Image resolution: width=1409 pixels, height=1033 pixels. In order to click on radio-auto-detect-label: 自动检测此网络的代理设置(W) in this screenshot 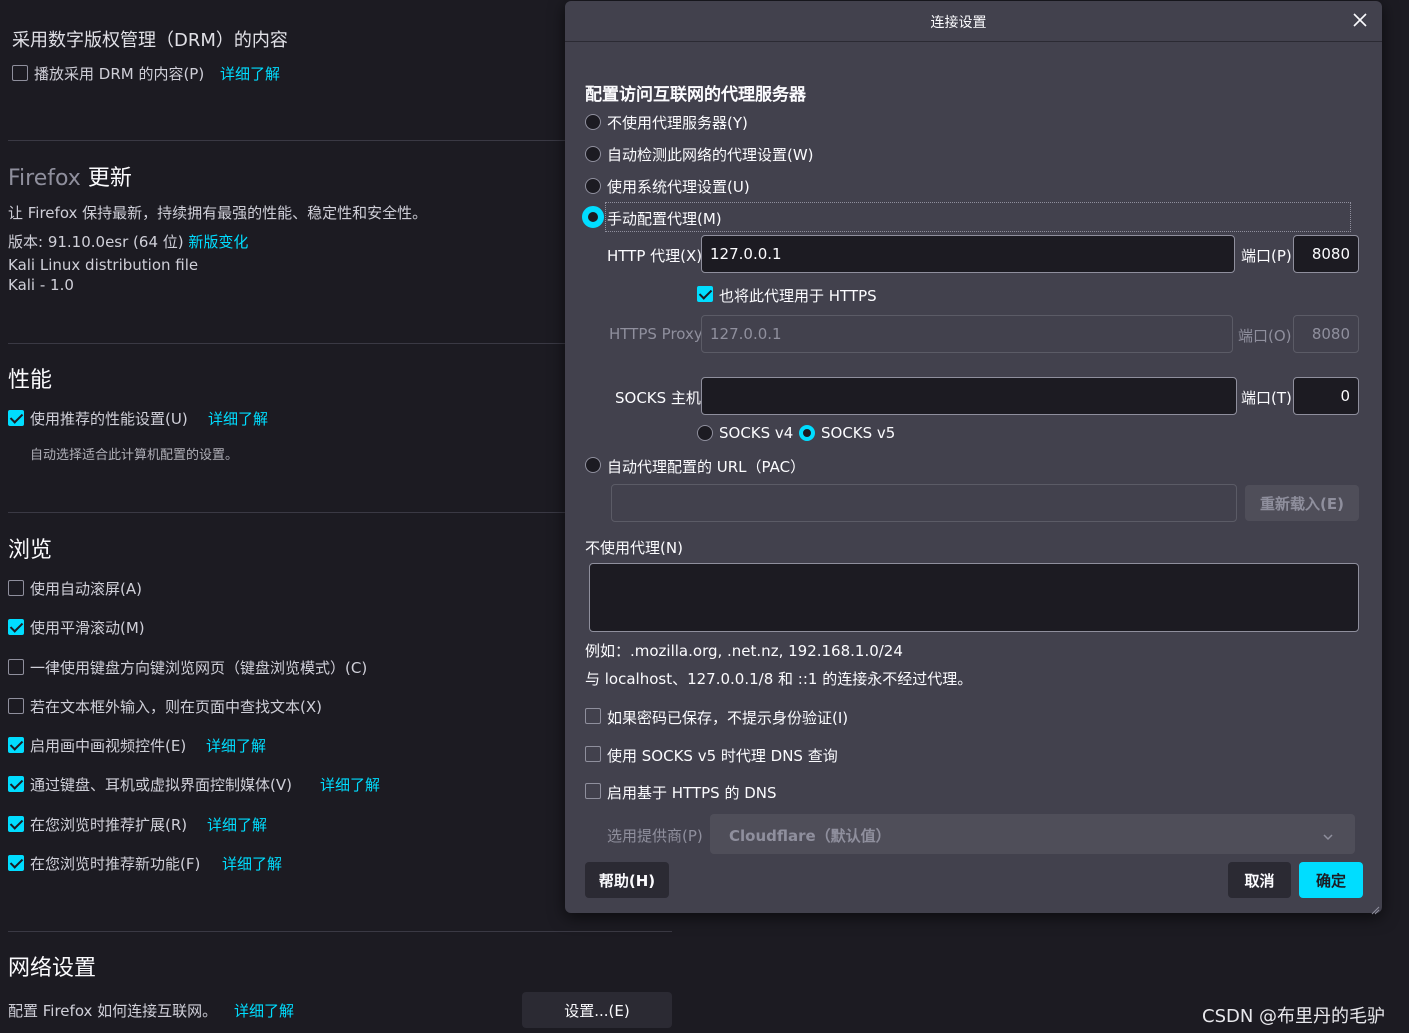, I will do `click(710, 154)`.